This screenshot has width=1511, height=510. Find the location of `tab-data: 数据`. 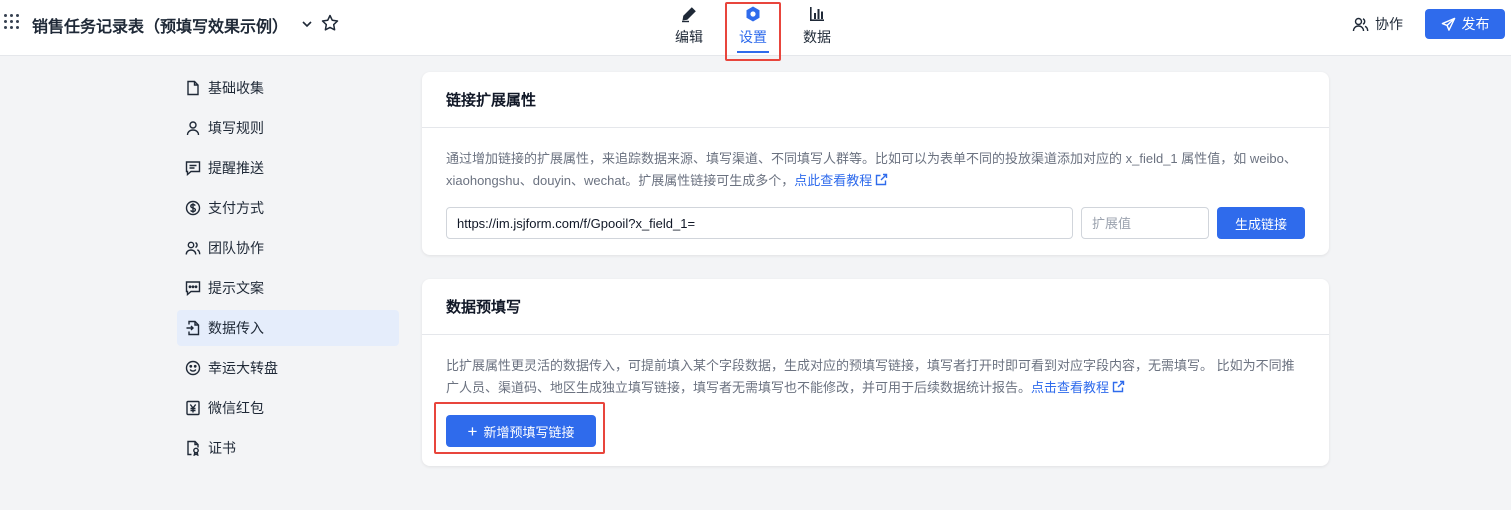

tab-data: 数据 is located at coordinates (817, 28).